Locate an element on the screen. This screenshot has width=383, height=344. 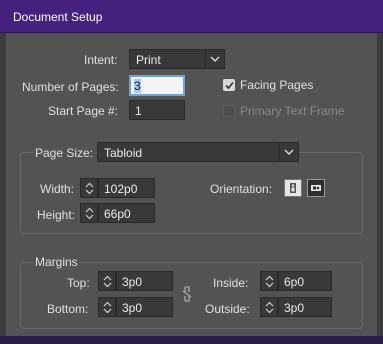
primary-text-frame-checkbox is located at coordinates (229, 111).